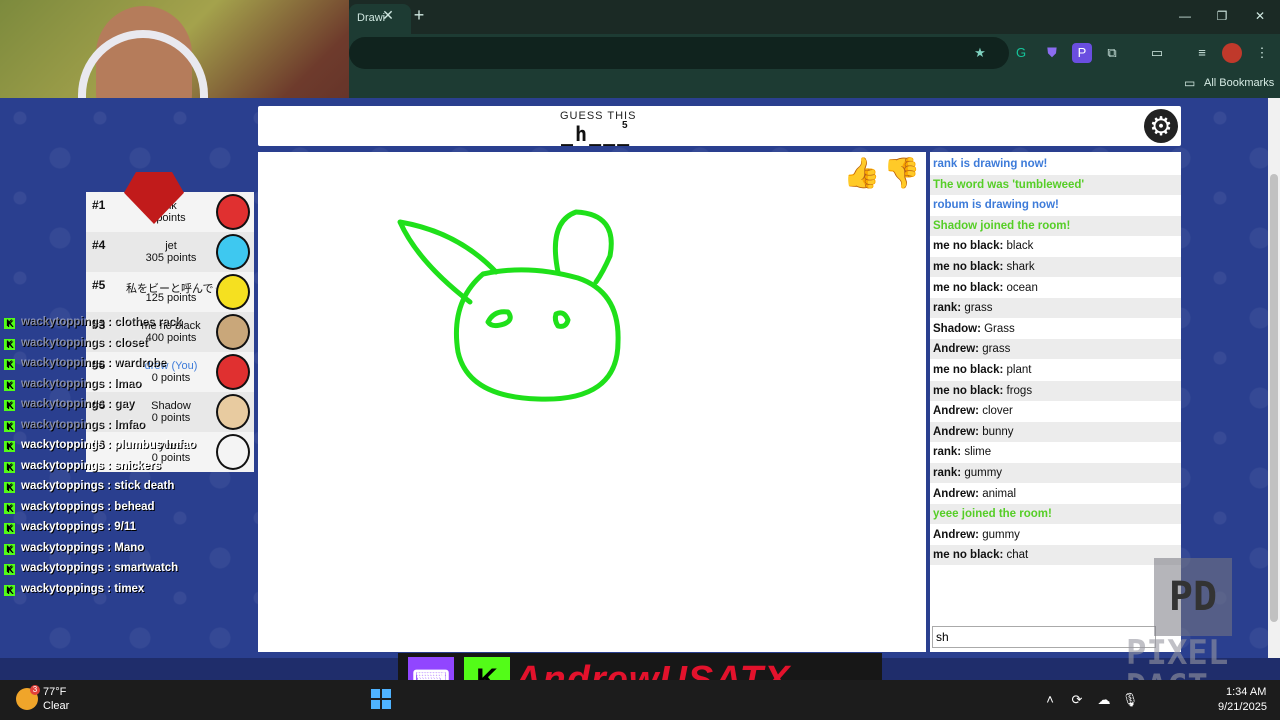 The width and height of the screenshot is (1280, 720). I want to click on stream-chat-text: wackytoppings : smartwatch, so click(100, 568).